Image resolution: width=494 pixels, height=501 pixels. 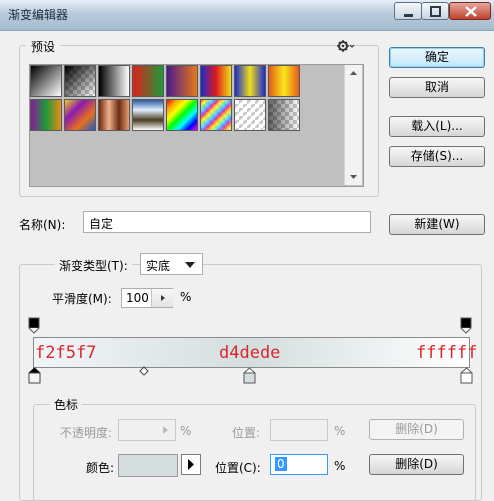 What do you see at coordinates (171, 264) in the screenshot?
I see `gradient-type-select: 实底` at bounding box center [171, 264].